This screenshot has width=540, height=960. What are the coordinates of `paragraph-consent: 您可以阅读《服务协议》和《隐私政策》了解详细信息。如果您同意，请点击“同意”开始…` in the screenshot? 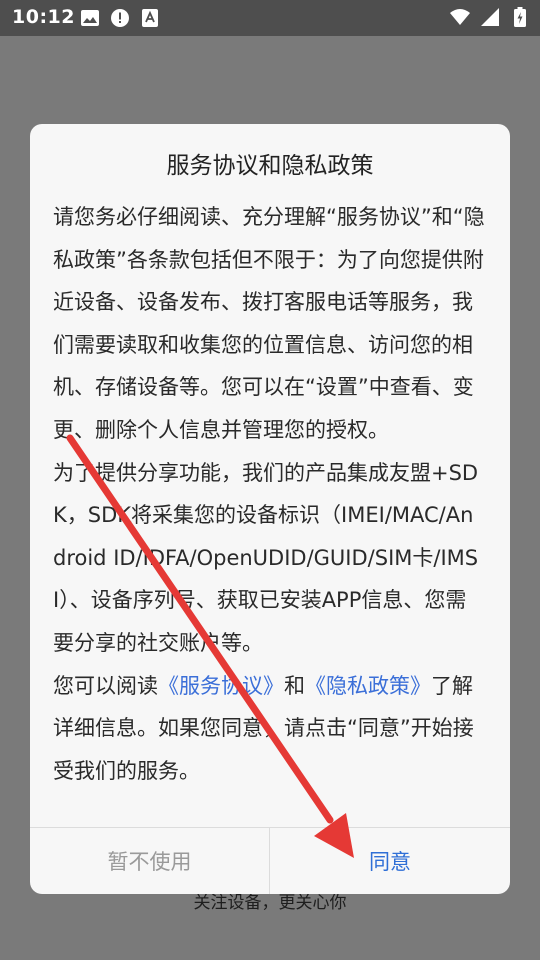 It's located at (269, 729).